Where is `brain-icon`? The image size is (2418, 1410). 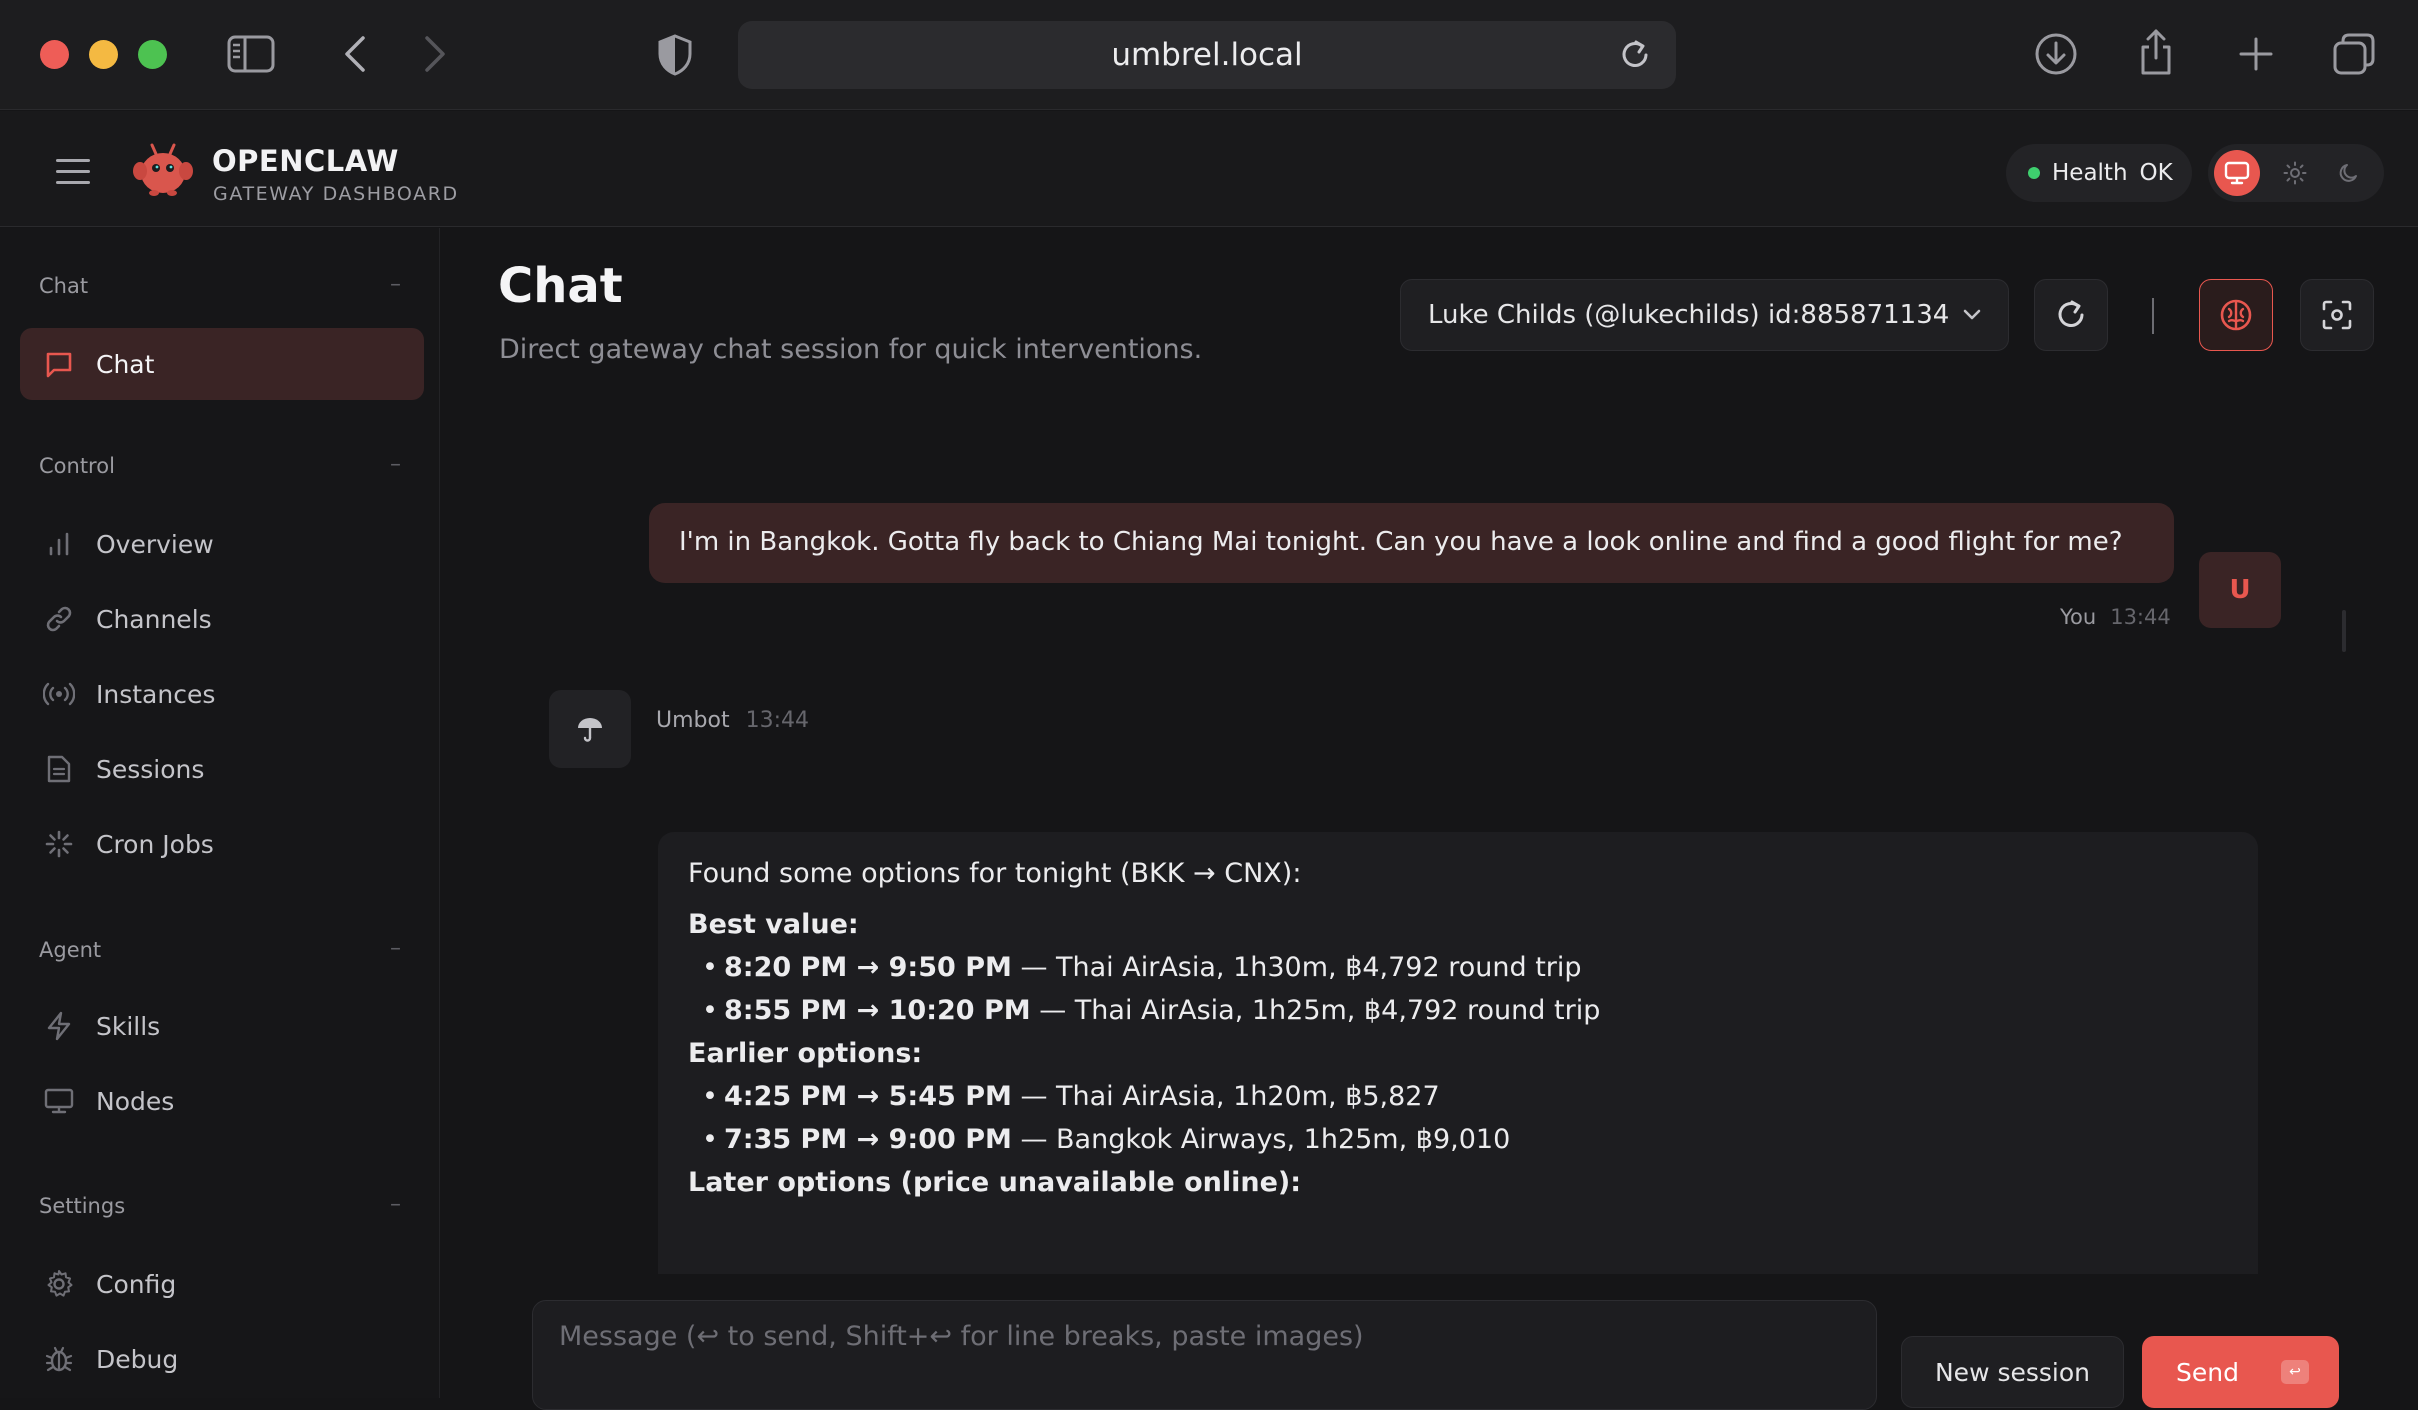 brain-icon is located at coordinates (2236, 315).